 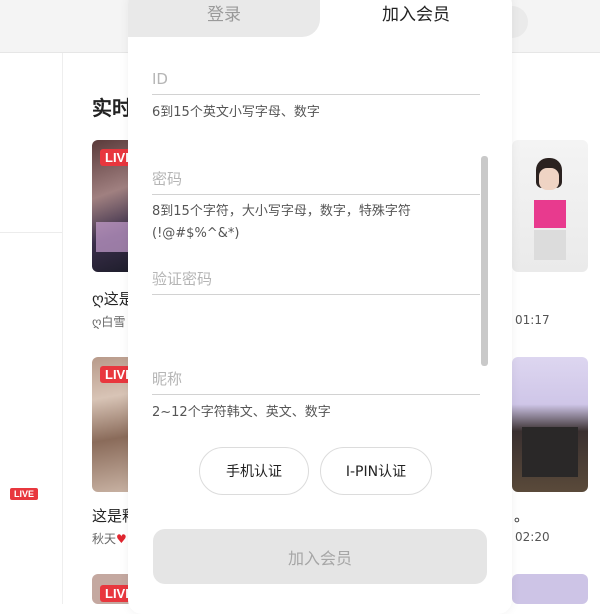 What do you see at coordinates (109, 538) in the screenshot?
I see `streamer-name: 秋天♥` at bounding box center [109, 538].